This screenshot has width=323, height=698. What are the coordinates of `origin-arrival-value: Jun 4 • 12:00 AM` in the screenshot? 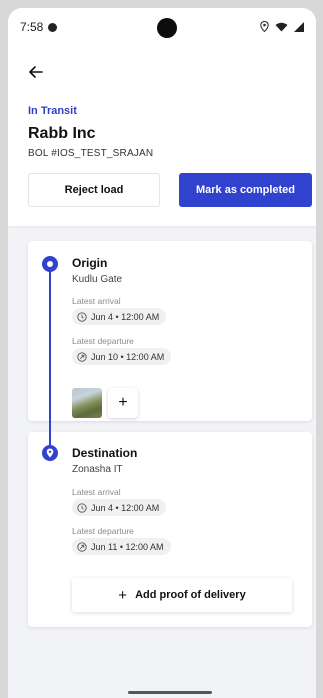 It's located at (125, 316).